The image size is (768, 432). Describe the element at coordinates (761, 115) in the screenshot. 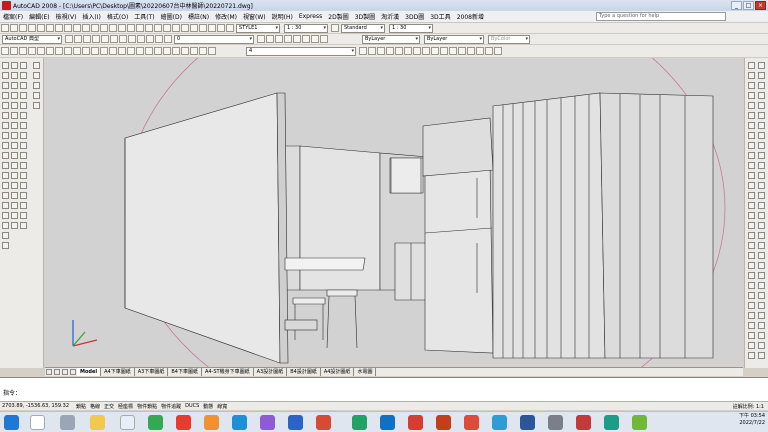

I see `rt-12-icon` at that location.